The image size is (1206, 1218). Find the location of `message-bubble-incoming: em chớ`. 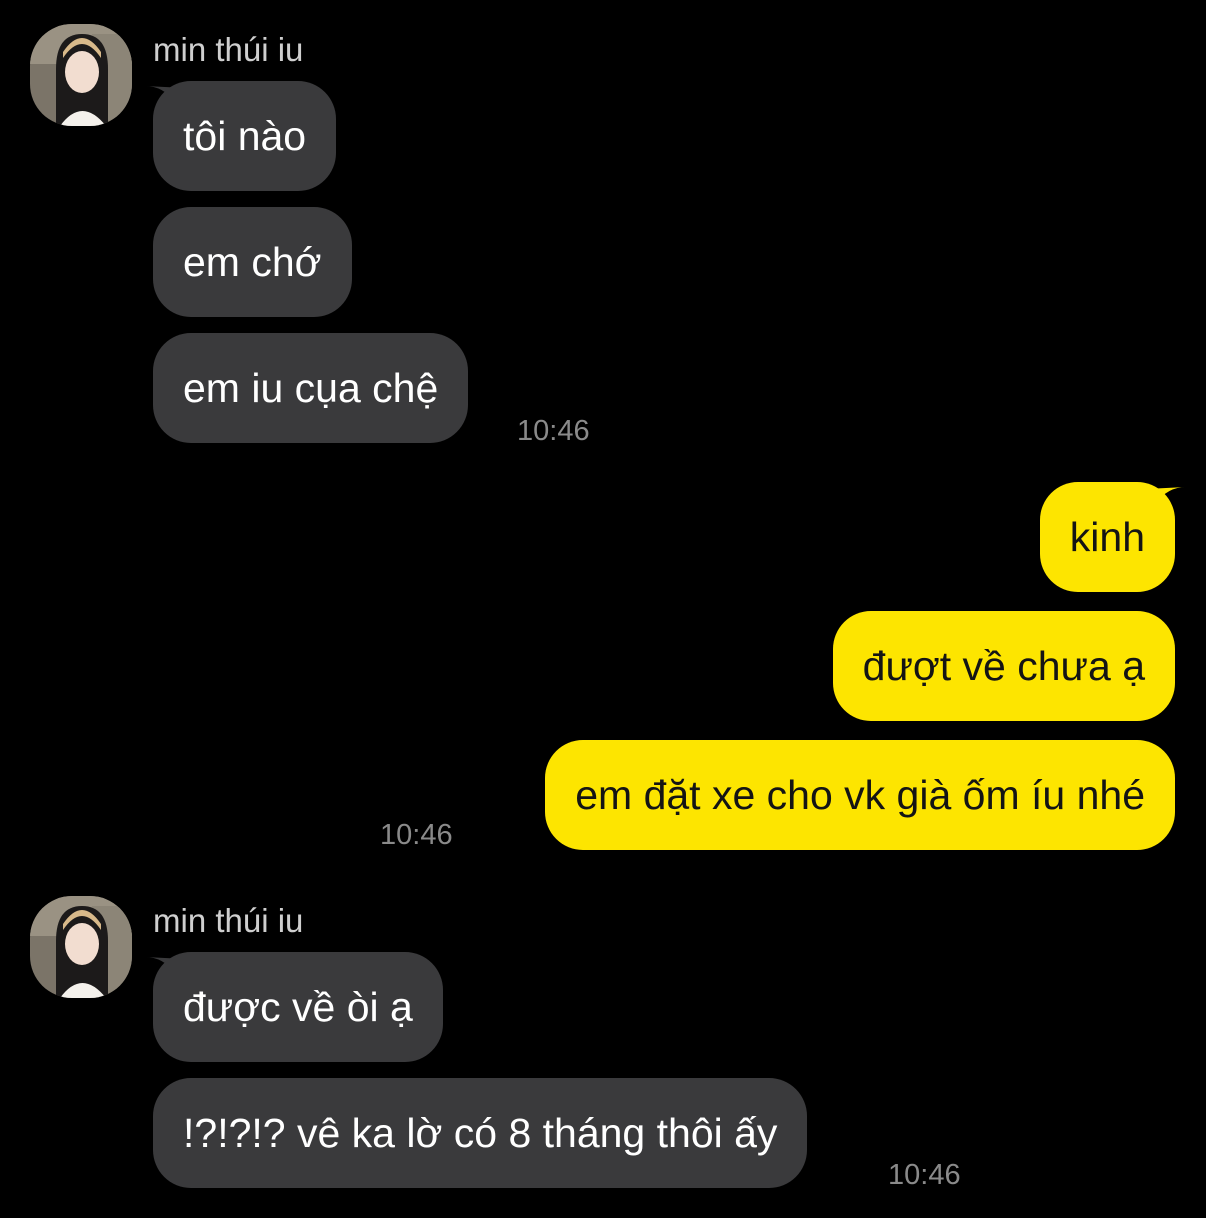

message-bubble-incoming: em chớ is located at coordinates (252, 262).